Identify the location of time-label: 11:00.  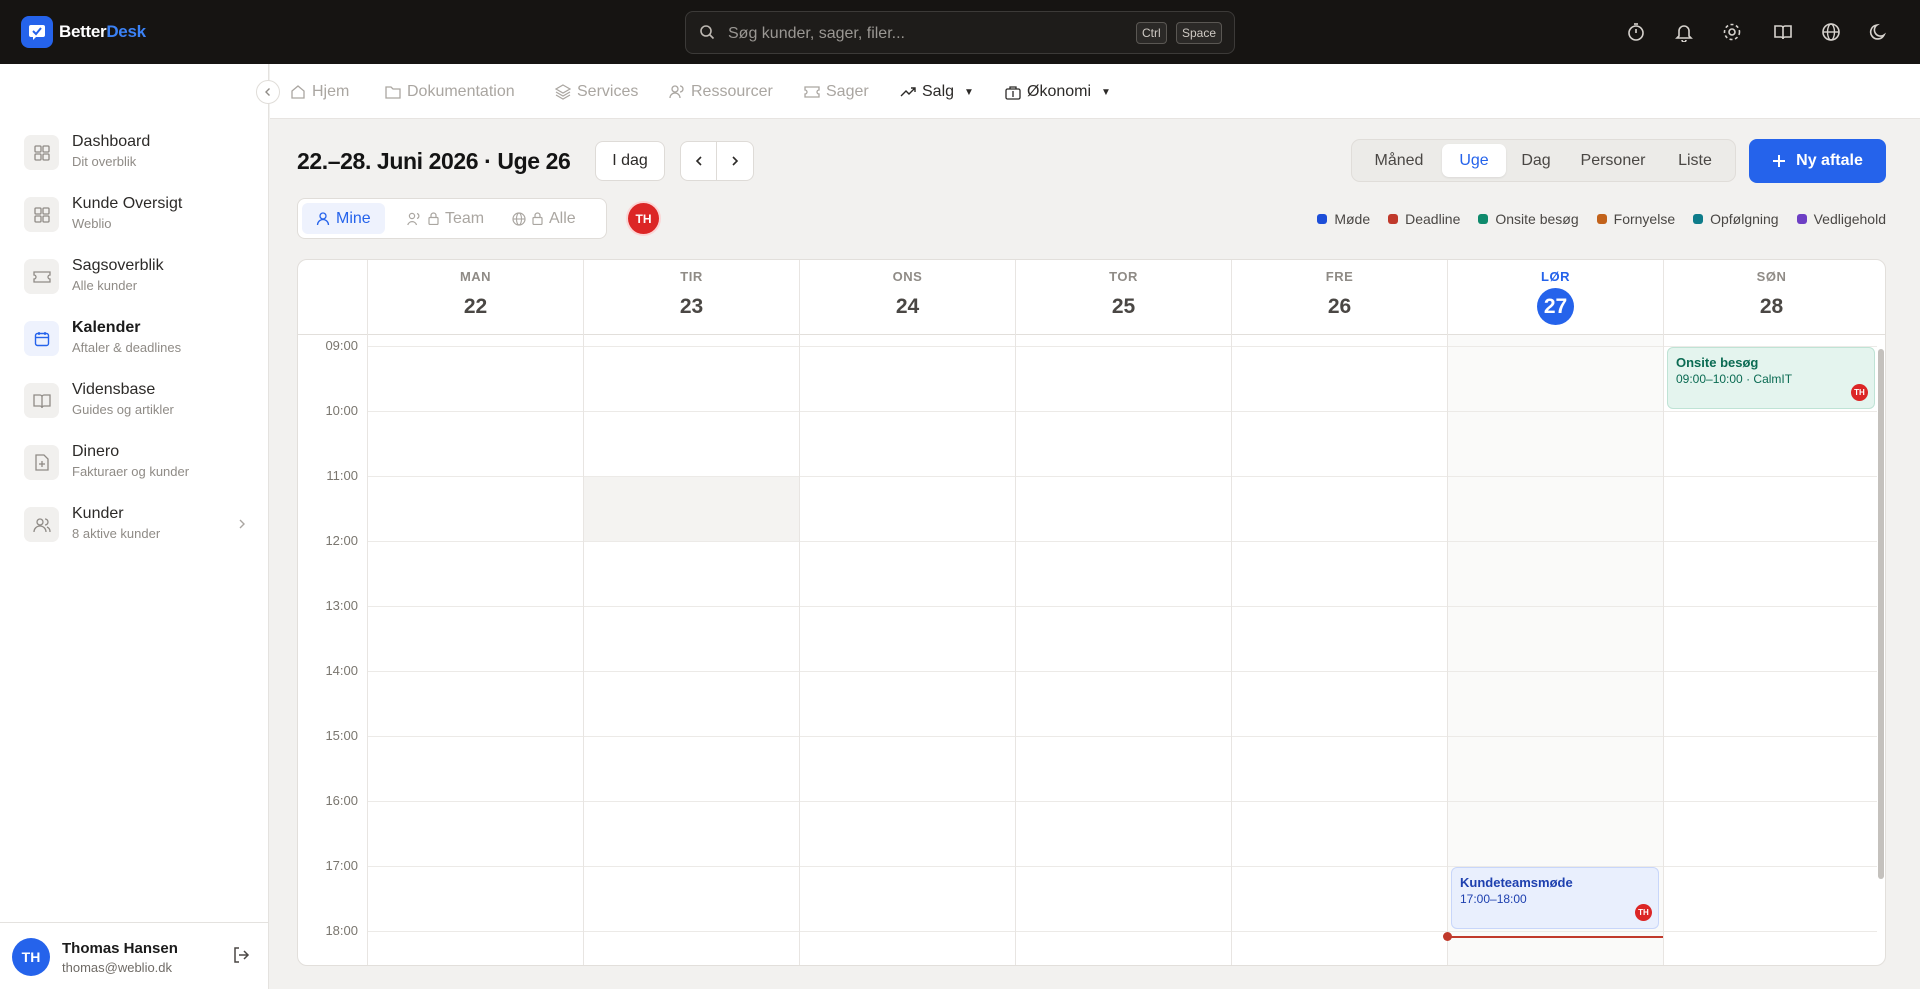
(342, 475).